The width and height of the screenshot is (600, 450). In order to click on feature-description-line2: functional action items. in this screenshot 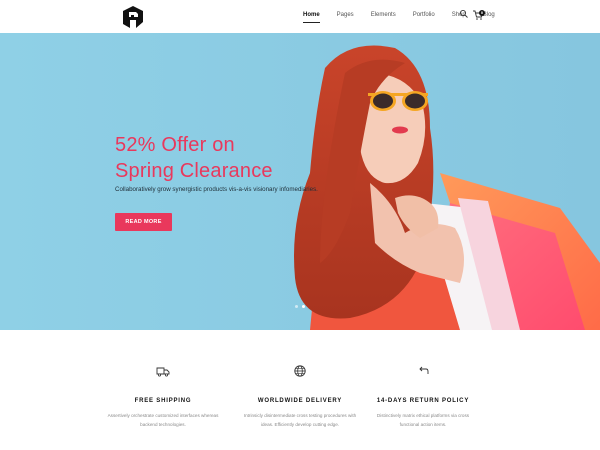, I will do `click(423, 424)`.